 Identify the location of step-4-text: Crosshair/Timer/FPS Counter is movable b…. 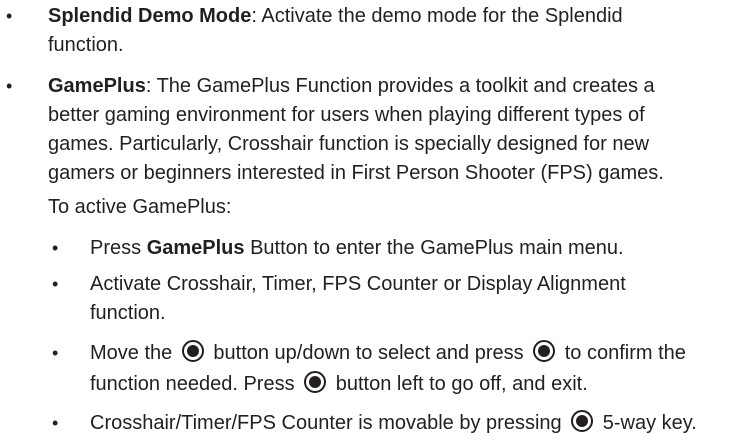
(393, 422).